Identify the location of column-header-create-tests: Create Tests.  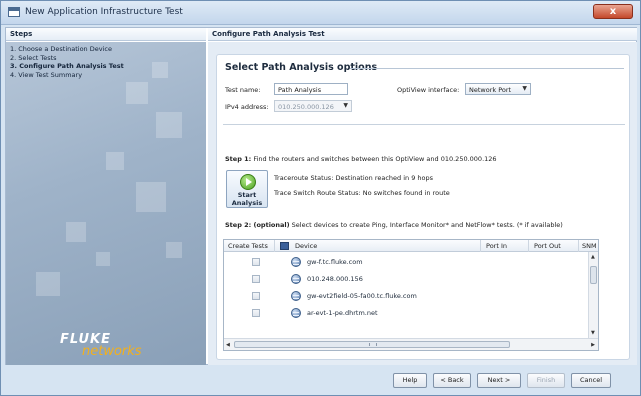
(248, 246).